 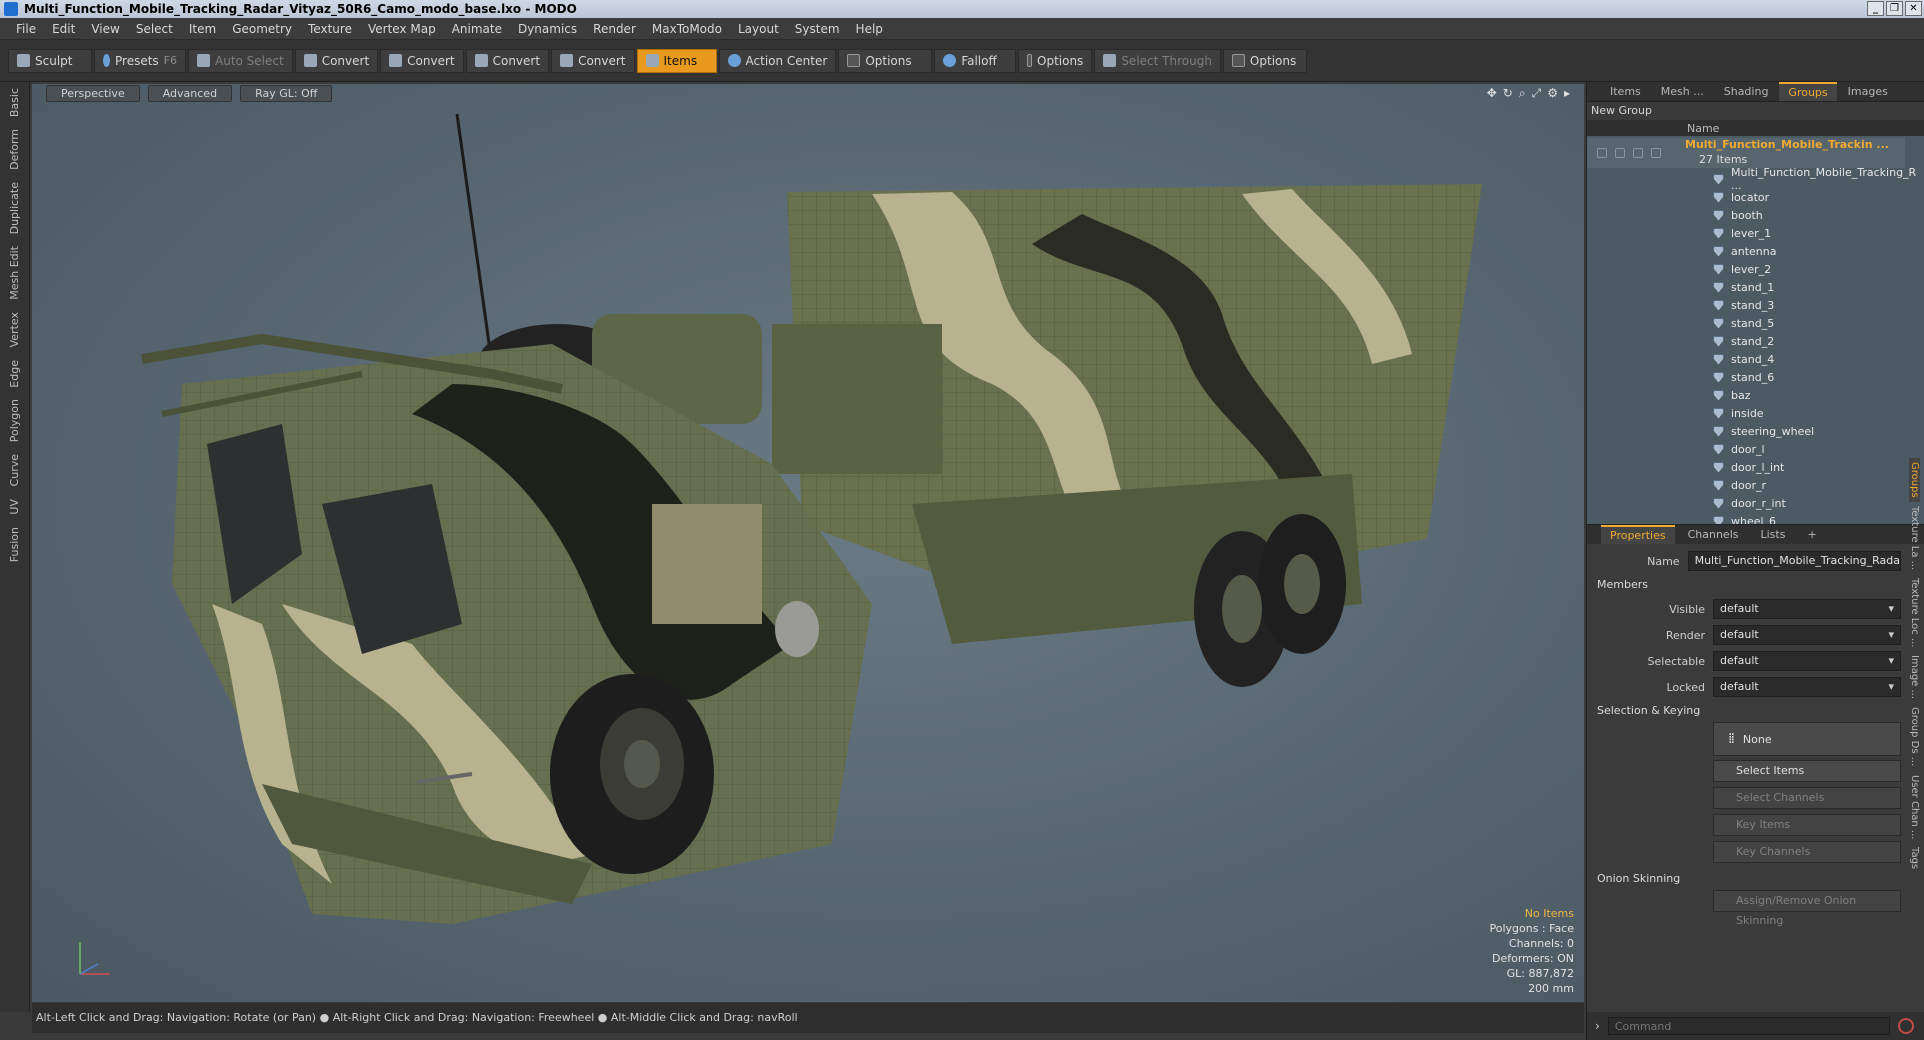 I want to click on group-item-row: door_r_int, so click(x=1746, y=503).